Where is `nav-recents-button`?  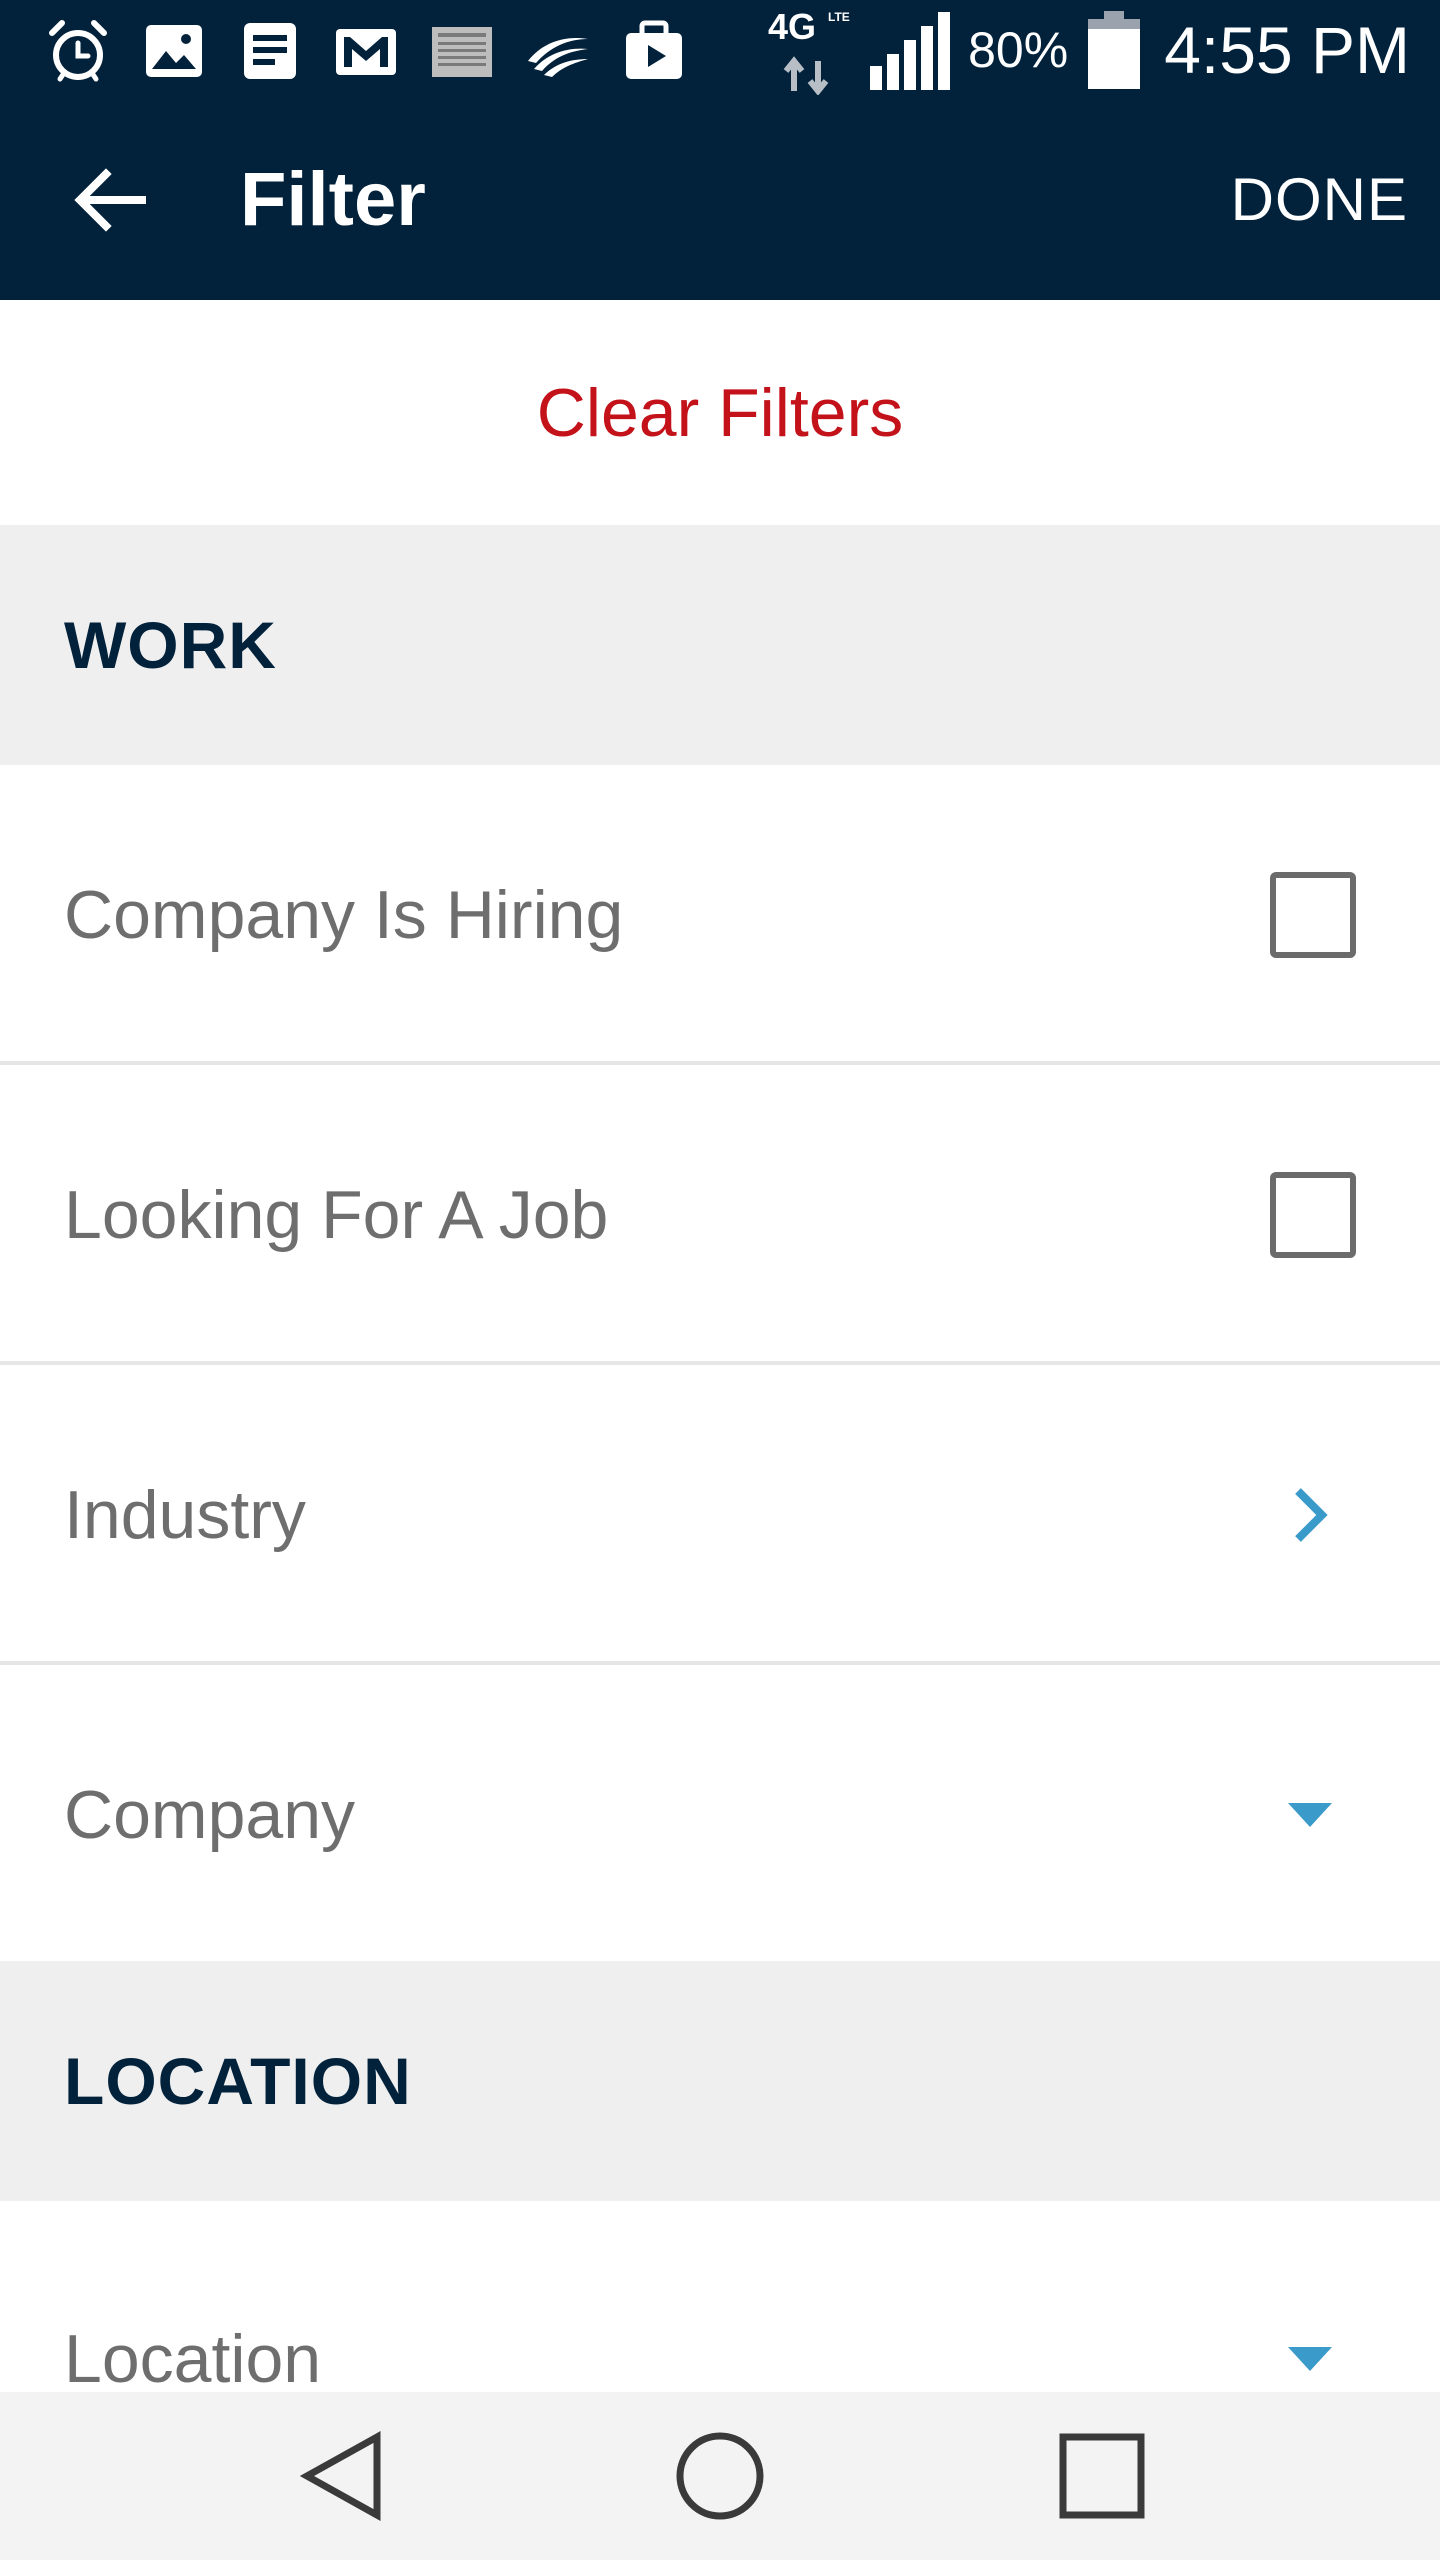
nav-recents-button is located at coordinates (1102, 2476).